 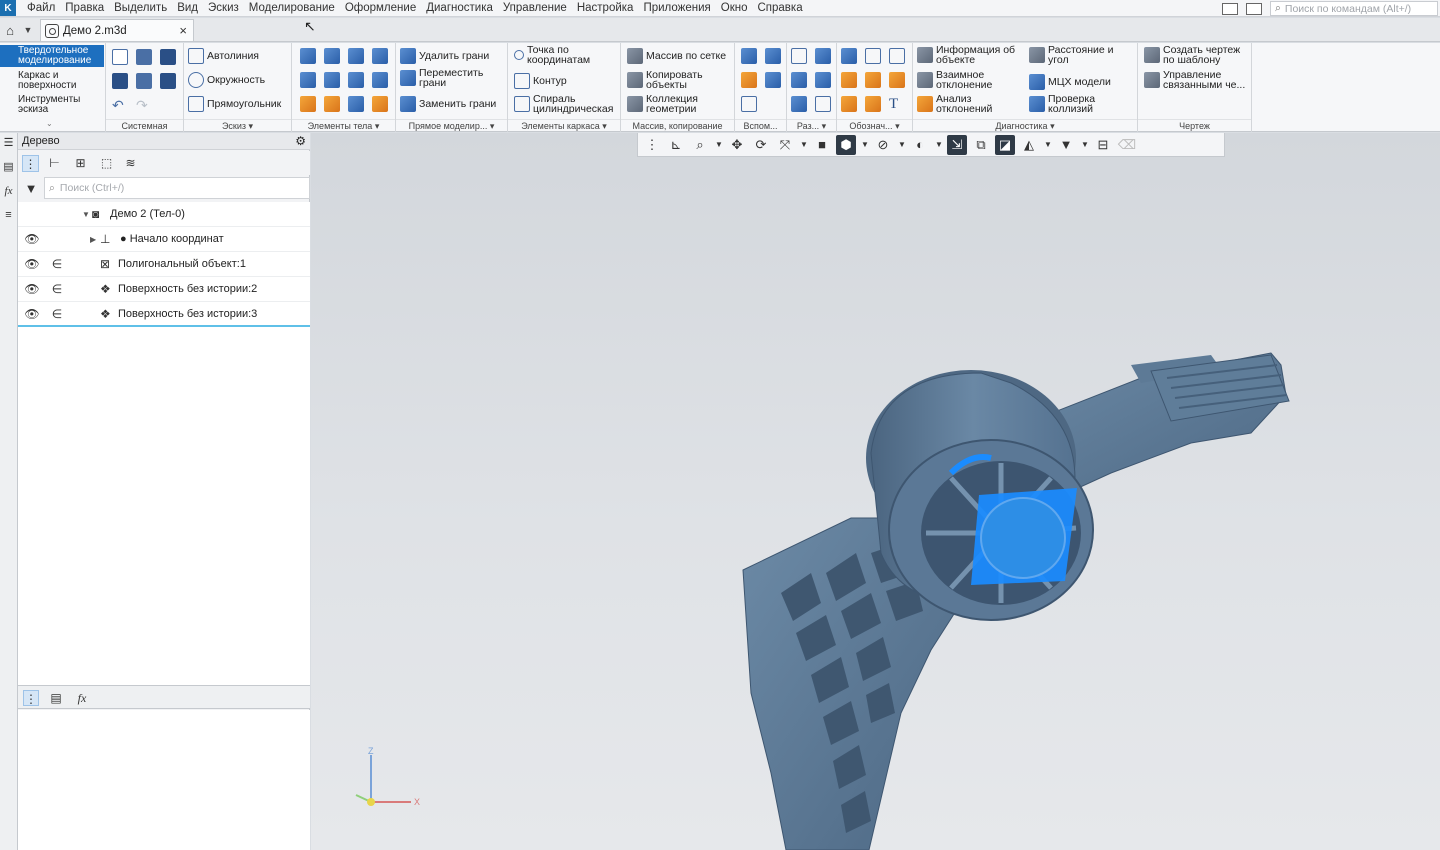 I want to click on create-drawing-button: Создать чертеж по шаблону, so click(x=1197, y=55).